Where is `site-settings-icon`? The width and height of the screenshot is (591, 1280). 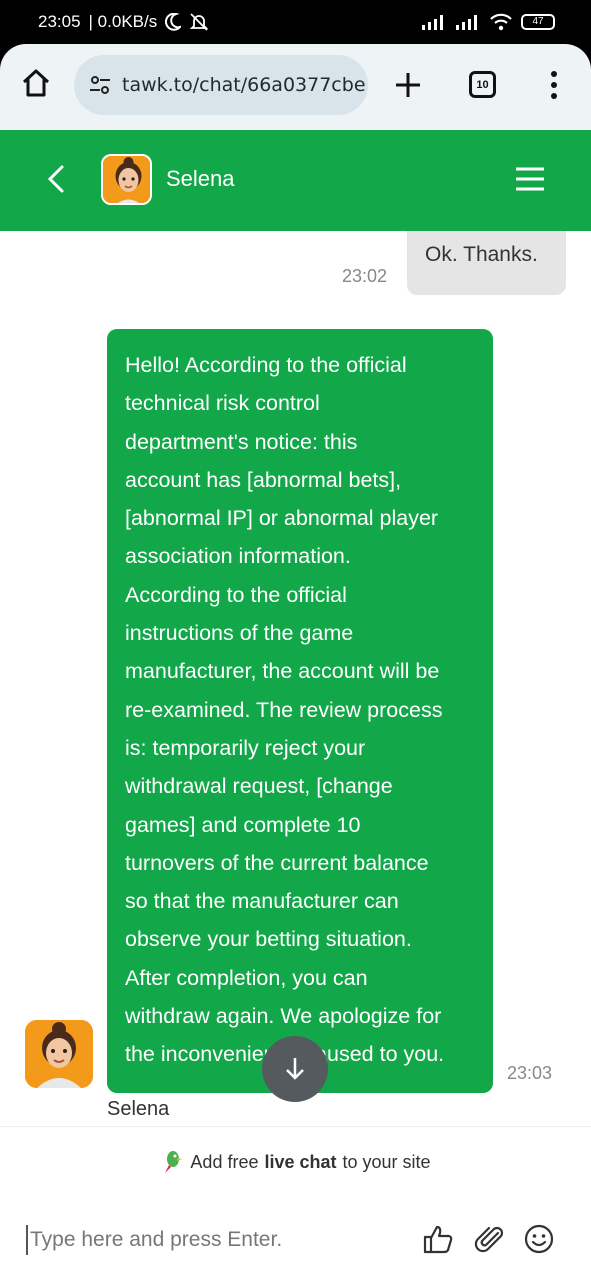
site-settings-icon is located at coordinates (100, 85).